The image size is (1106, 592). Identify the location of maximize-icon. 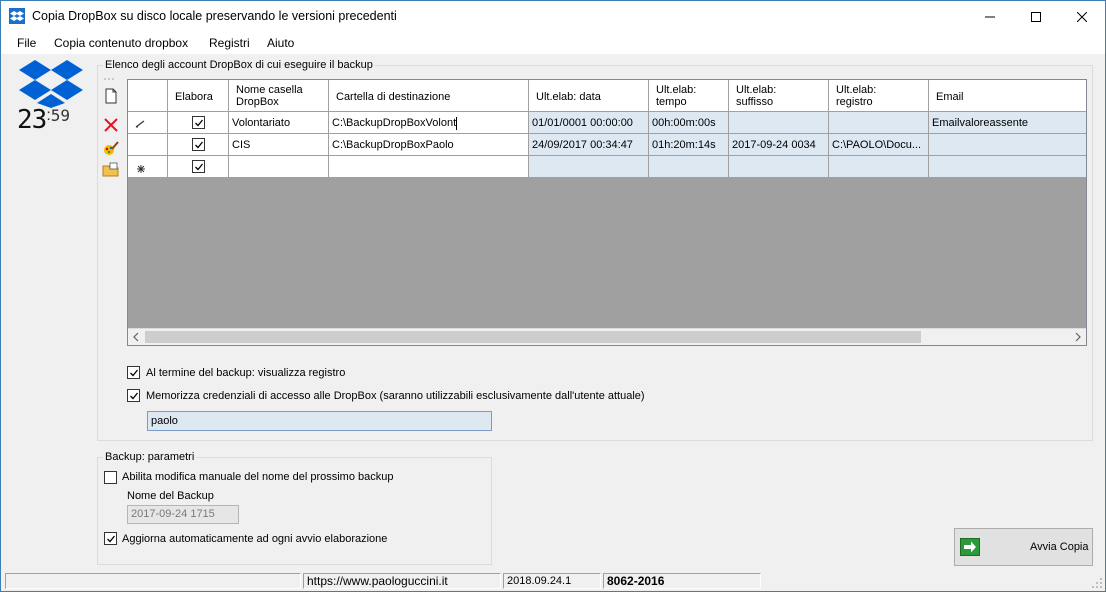
(1036, 16).